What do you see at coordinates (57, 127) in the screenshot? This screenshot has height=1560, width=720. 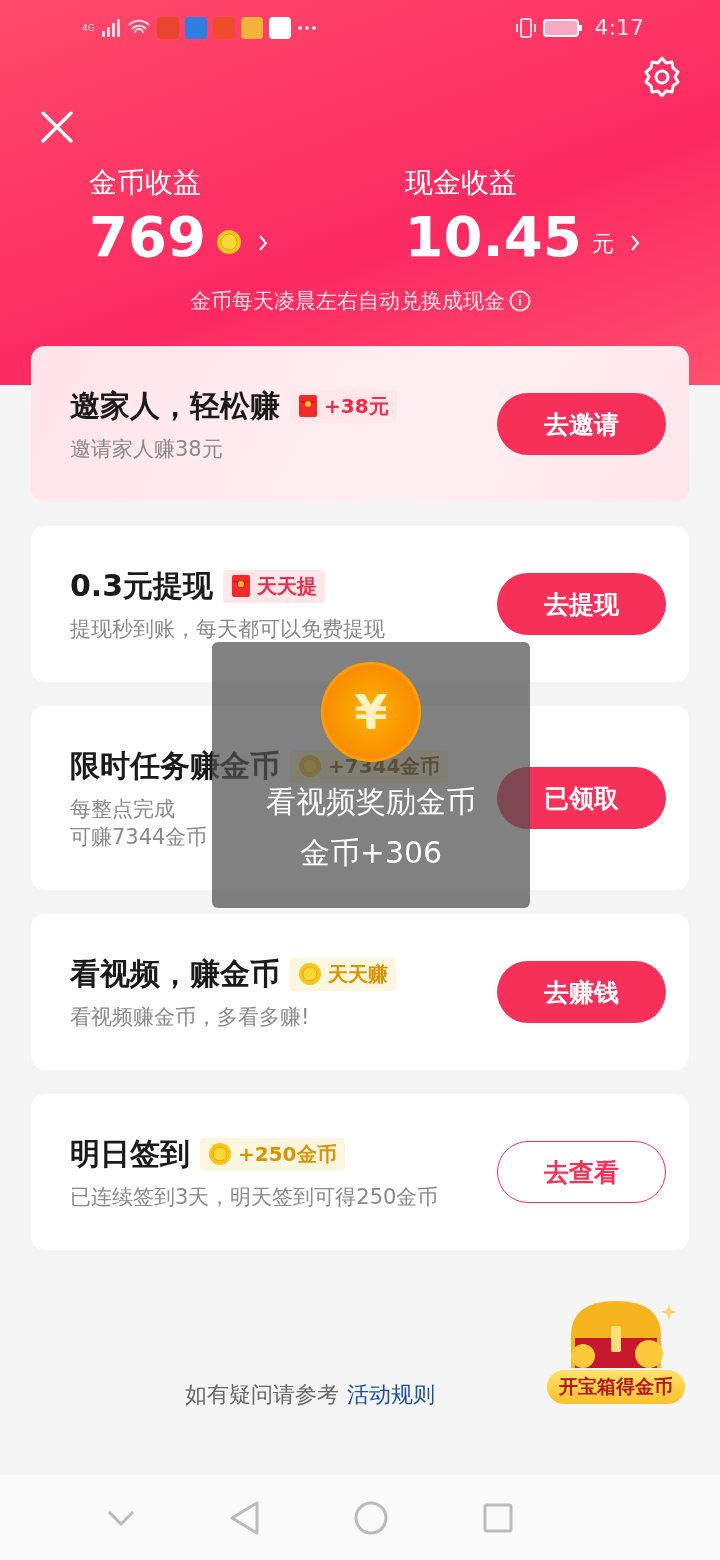 I see `close-icon` at bounding box center [57, 127].